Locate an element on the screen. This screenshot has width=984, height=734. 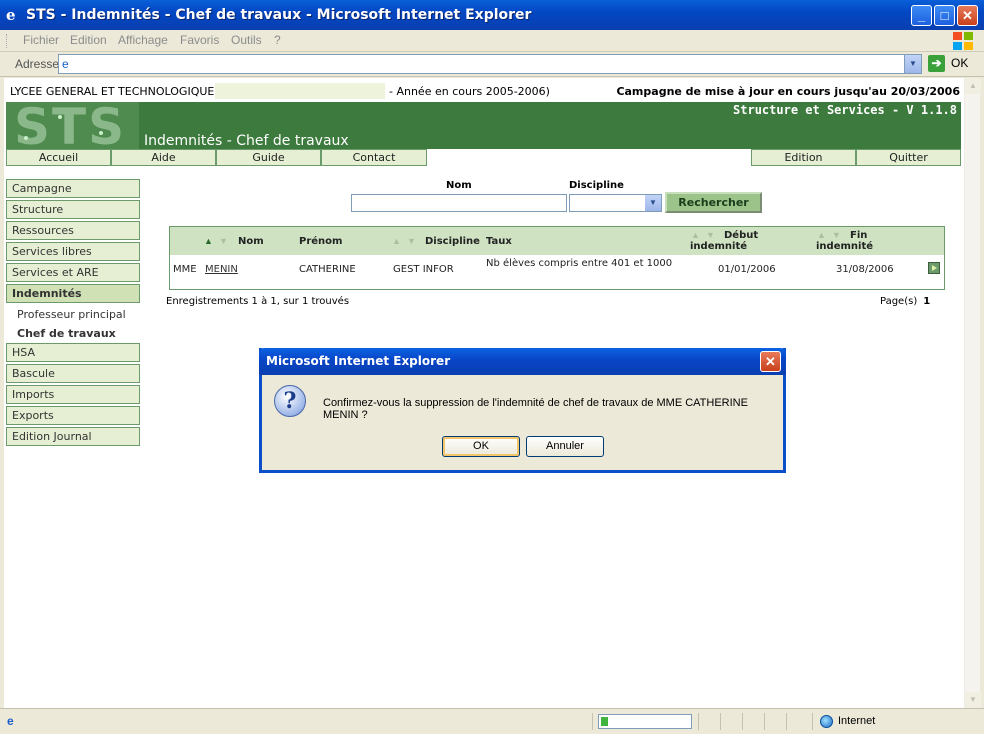
search-discipline-label: Discipline is located at coordinates (596, 185).